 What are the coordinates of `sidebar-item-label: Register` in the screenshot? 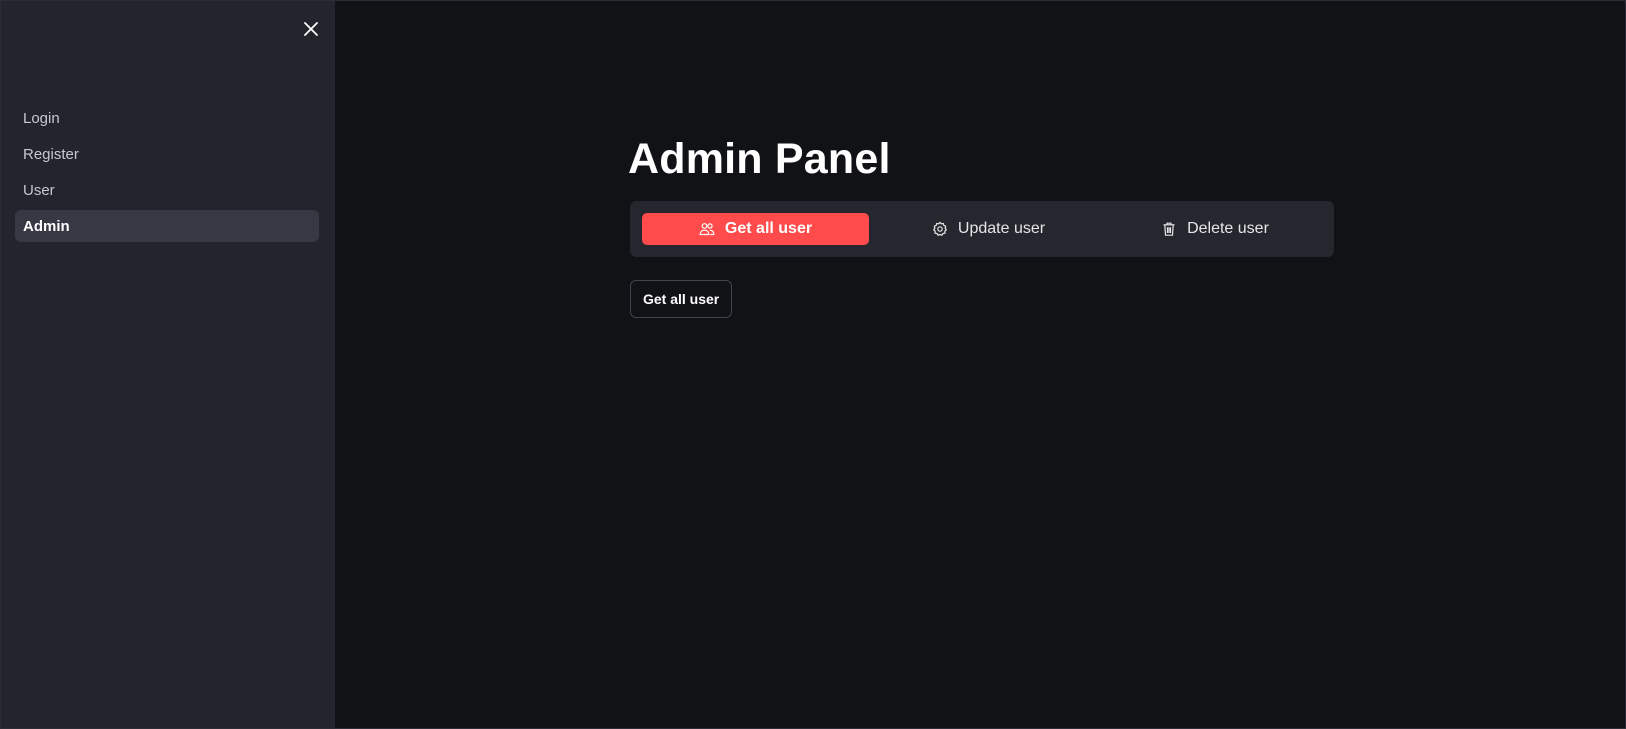 It's located at (51, 154).